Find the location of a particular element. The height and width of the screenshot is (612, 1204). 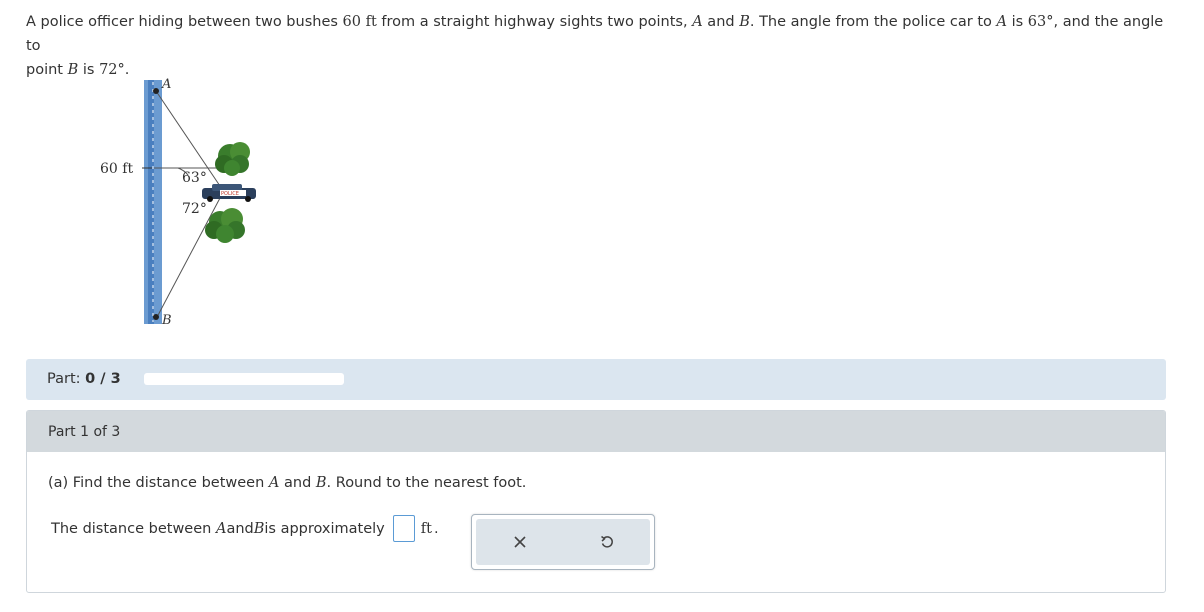

point-A is located at coordinates (156, 91).